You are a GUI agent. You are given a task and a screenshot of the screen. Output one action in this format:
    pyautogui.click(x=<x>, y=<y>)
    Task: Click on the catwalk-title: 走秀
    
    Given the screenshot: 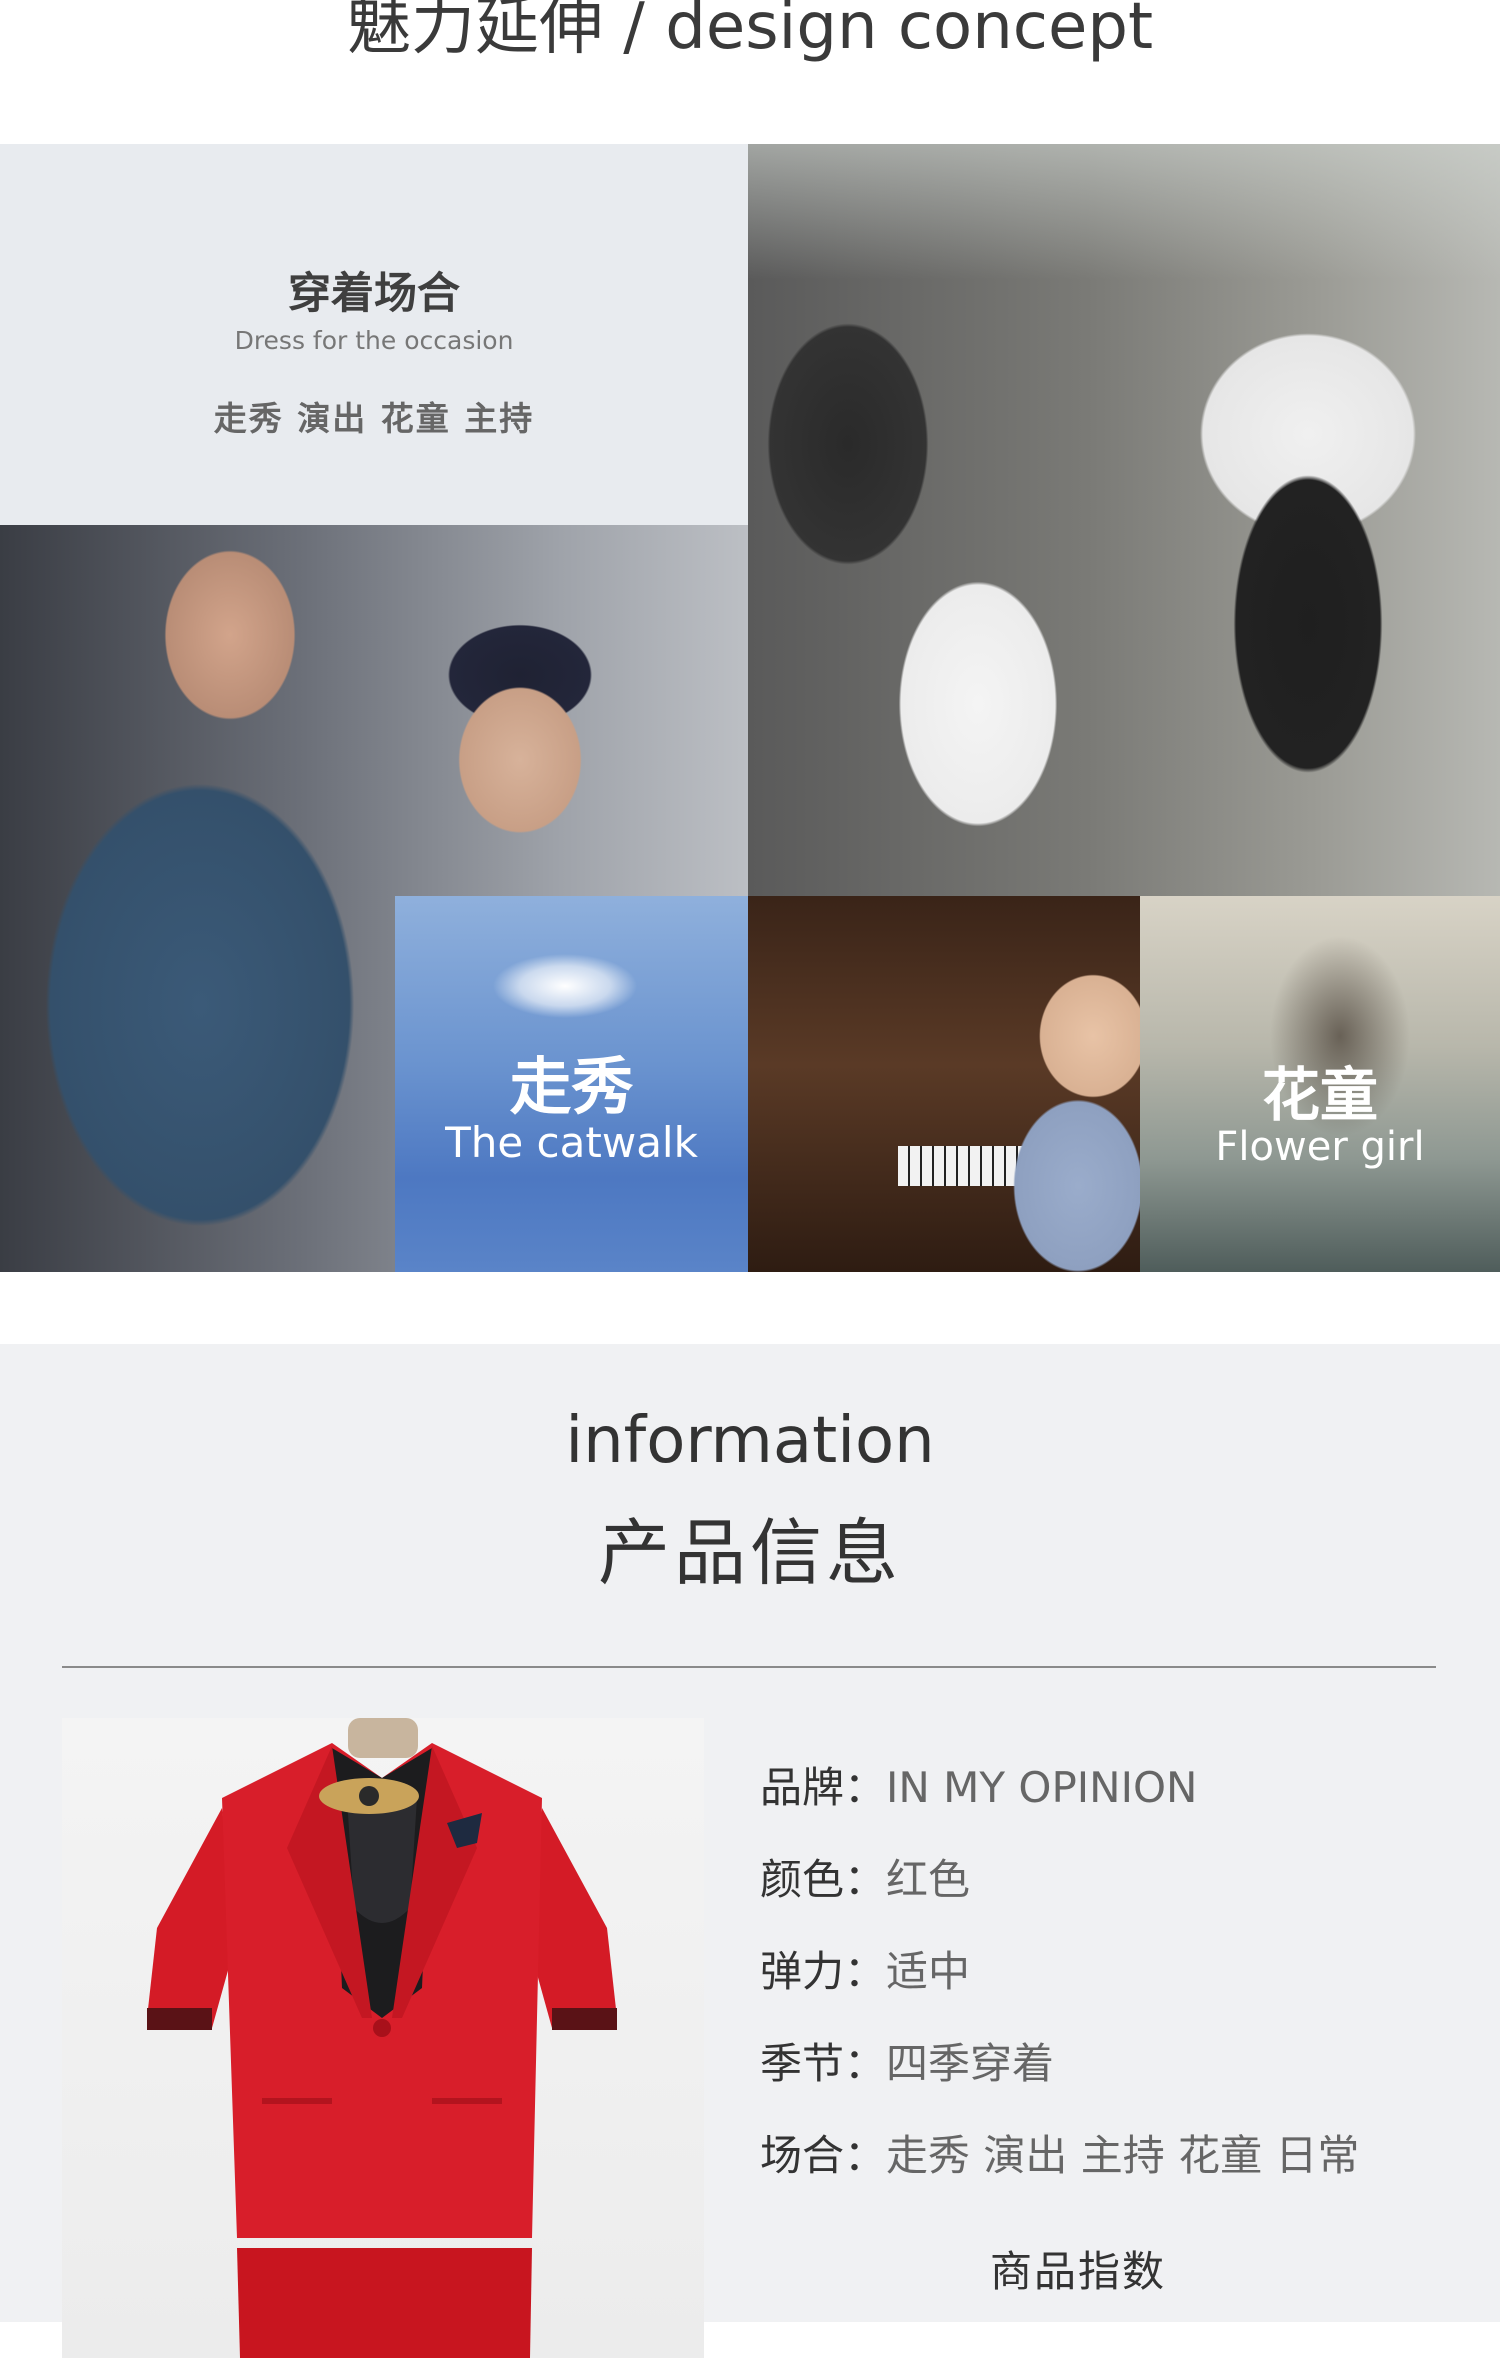 What is the action you would take?
    pyautogui.click(x=571, y=1086)
    